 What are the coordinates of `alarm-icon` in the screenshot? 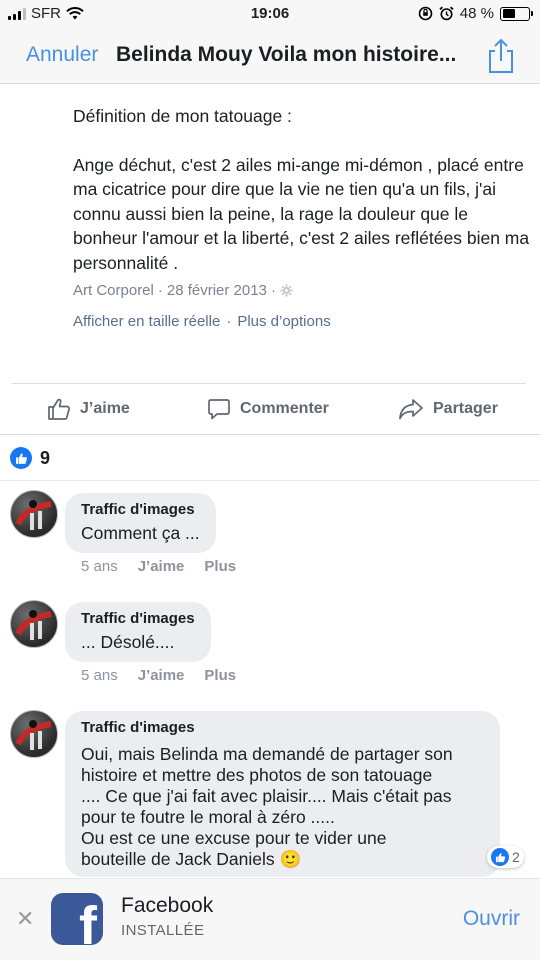 It's located at (446, 13).